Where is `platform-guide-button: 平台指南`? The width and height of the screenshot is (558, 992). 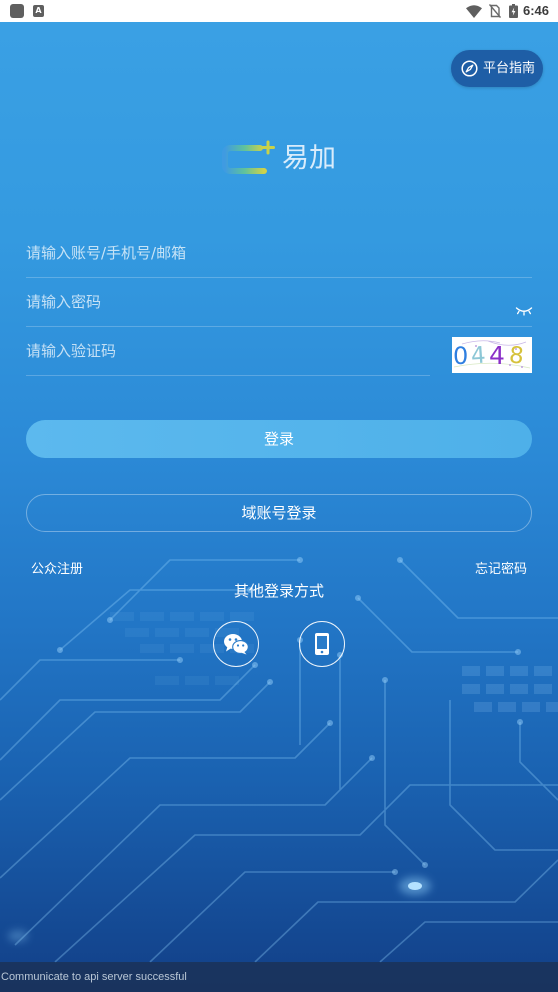
platform-guide-button: 平台指南 is located at coordinates (497, 68).